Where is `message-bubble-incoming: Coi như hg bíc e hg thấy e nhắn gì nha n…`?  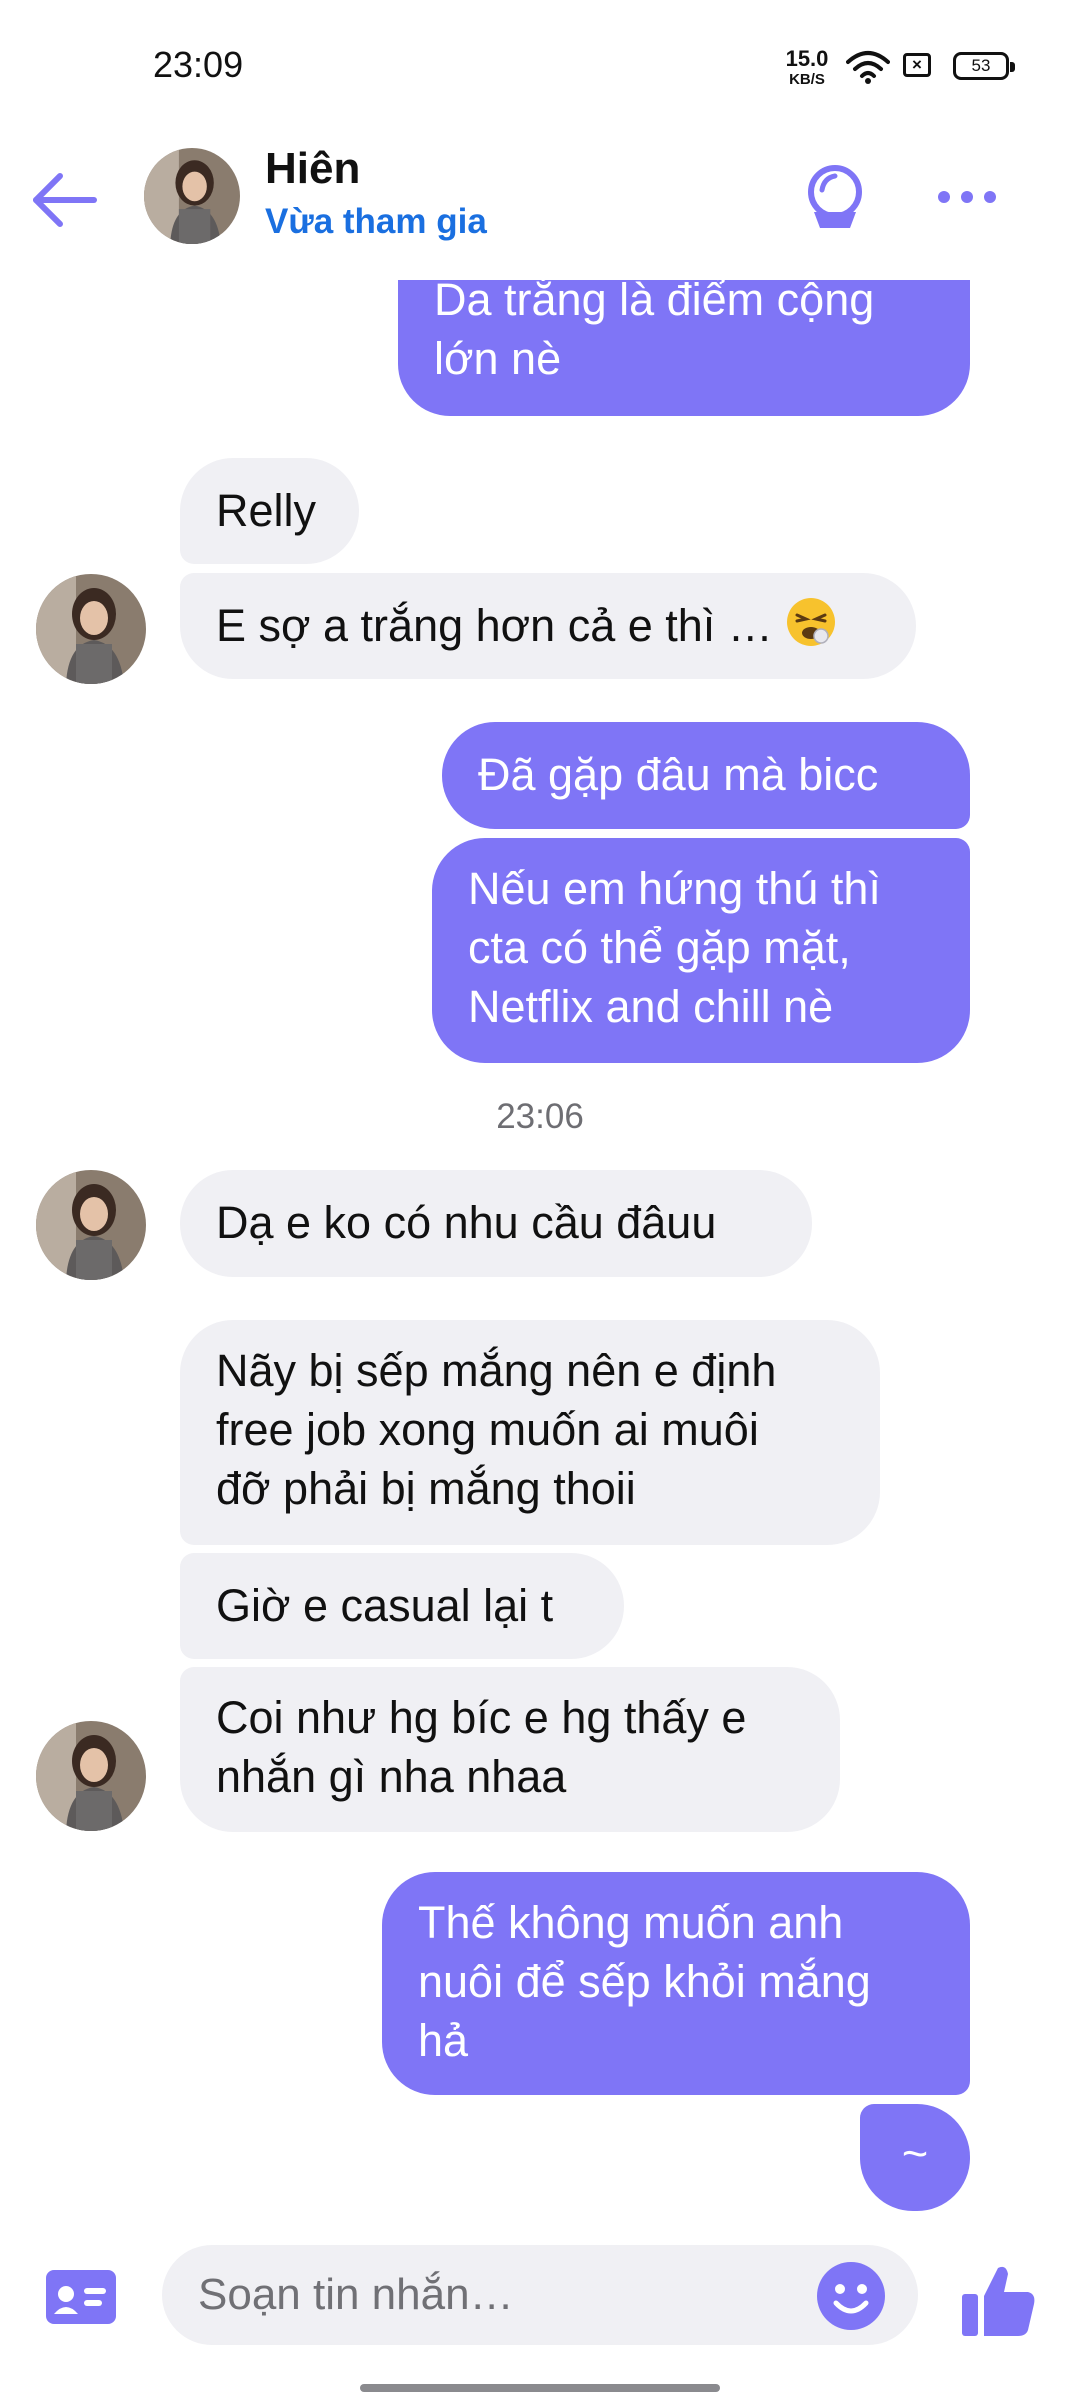
message-bubble-incoming: Coi như hg bíc e hg thấy e nhắn gì nha n… is located at coordinates (510, 1749).